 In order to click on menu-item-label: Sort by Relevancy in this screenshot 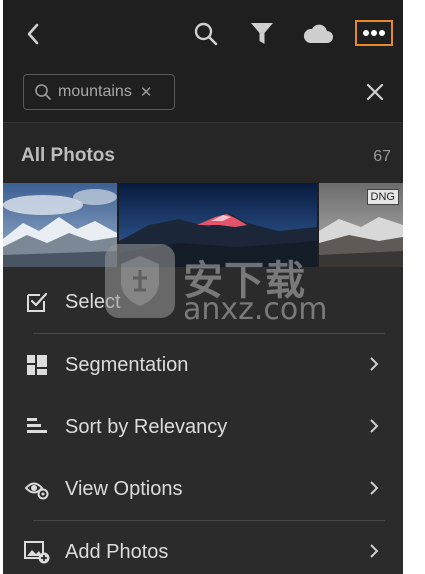, I will do `click(146, 426)`.